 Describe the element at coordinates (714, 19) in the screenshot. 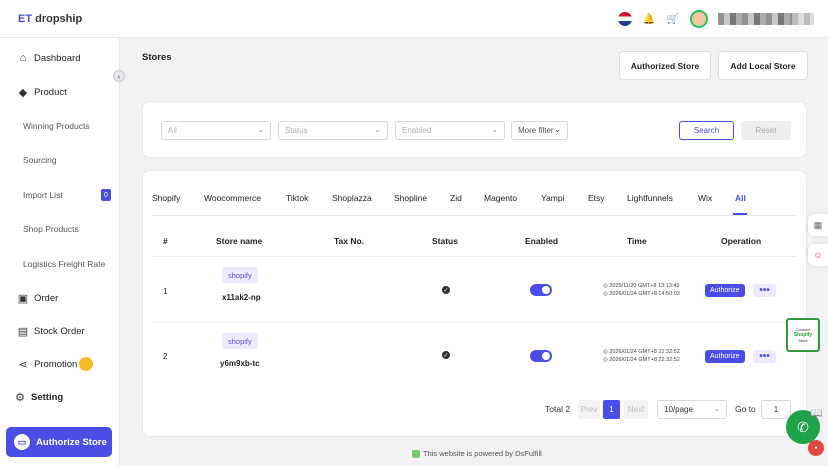

I see `top-icons: 🔔 🛒` at that location.